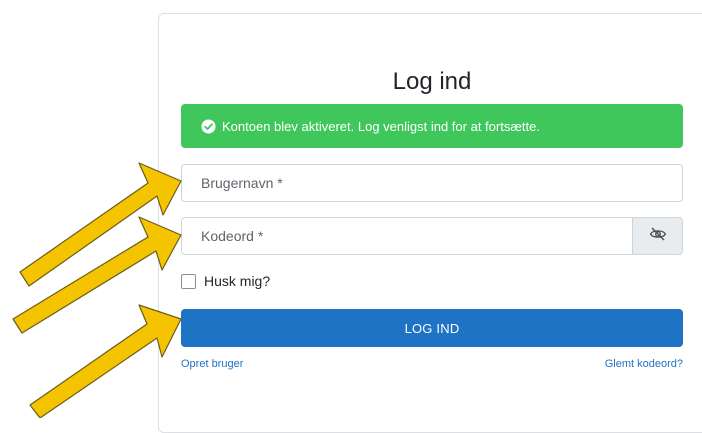 This screenshot has width=702, height=433. I want to click on remember-checkbox, so click(188, 281).